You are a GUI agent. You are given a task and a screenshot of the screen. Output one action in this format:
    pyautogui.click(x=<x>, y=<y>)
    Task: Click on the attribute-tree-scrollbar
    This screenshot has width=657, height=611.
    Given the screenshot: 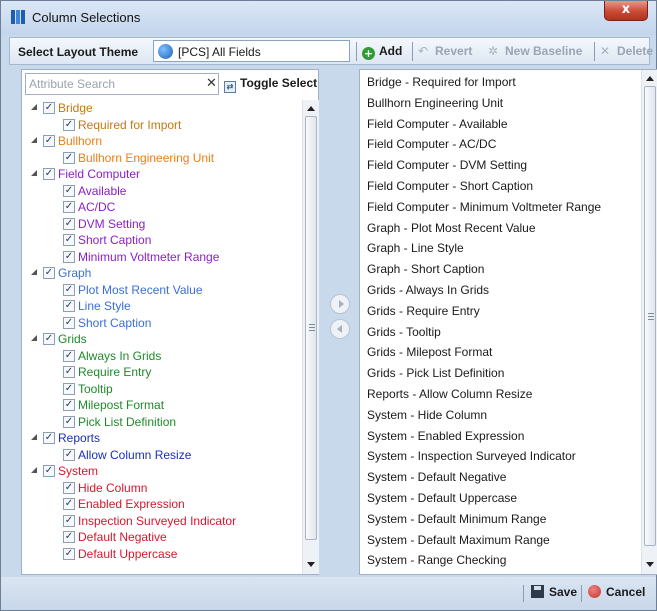 What is the action you would take?
    pyautogui.click(x=310, y=337)
    